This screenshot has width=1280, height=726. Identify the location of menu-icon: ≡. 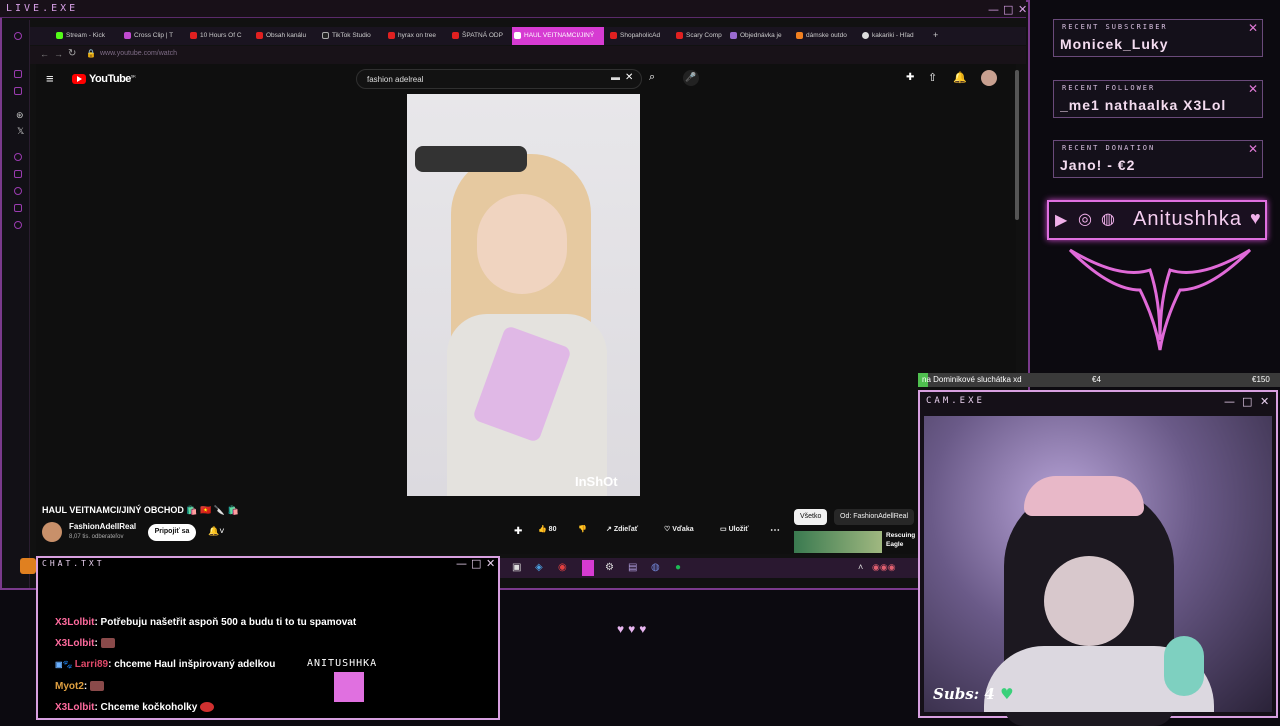
(50, 78).